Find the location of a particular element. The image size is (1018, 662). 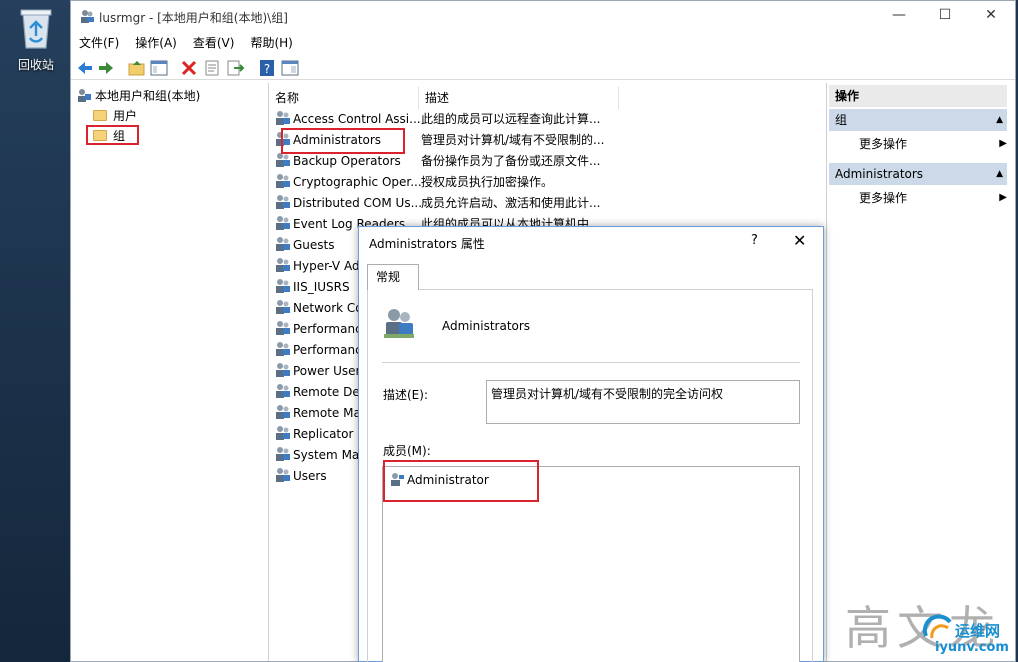

menu-bar: 文件(F) 操作(A) 查看(V) 帮助(H) is located at coordinates (186, 43).